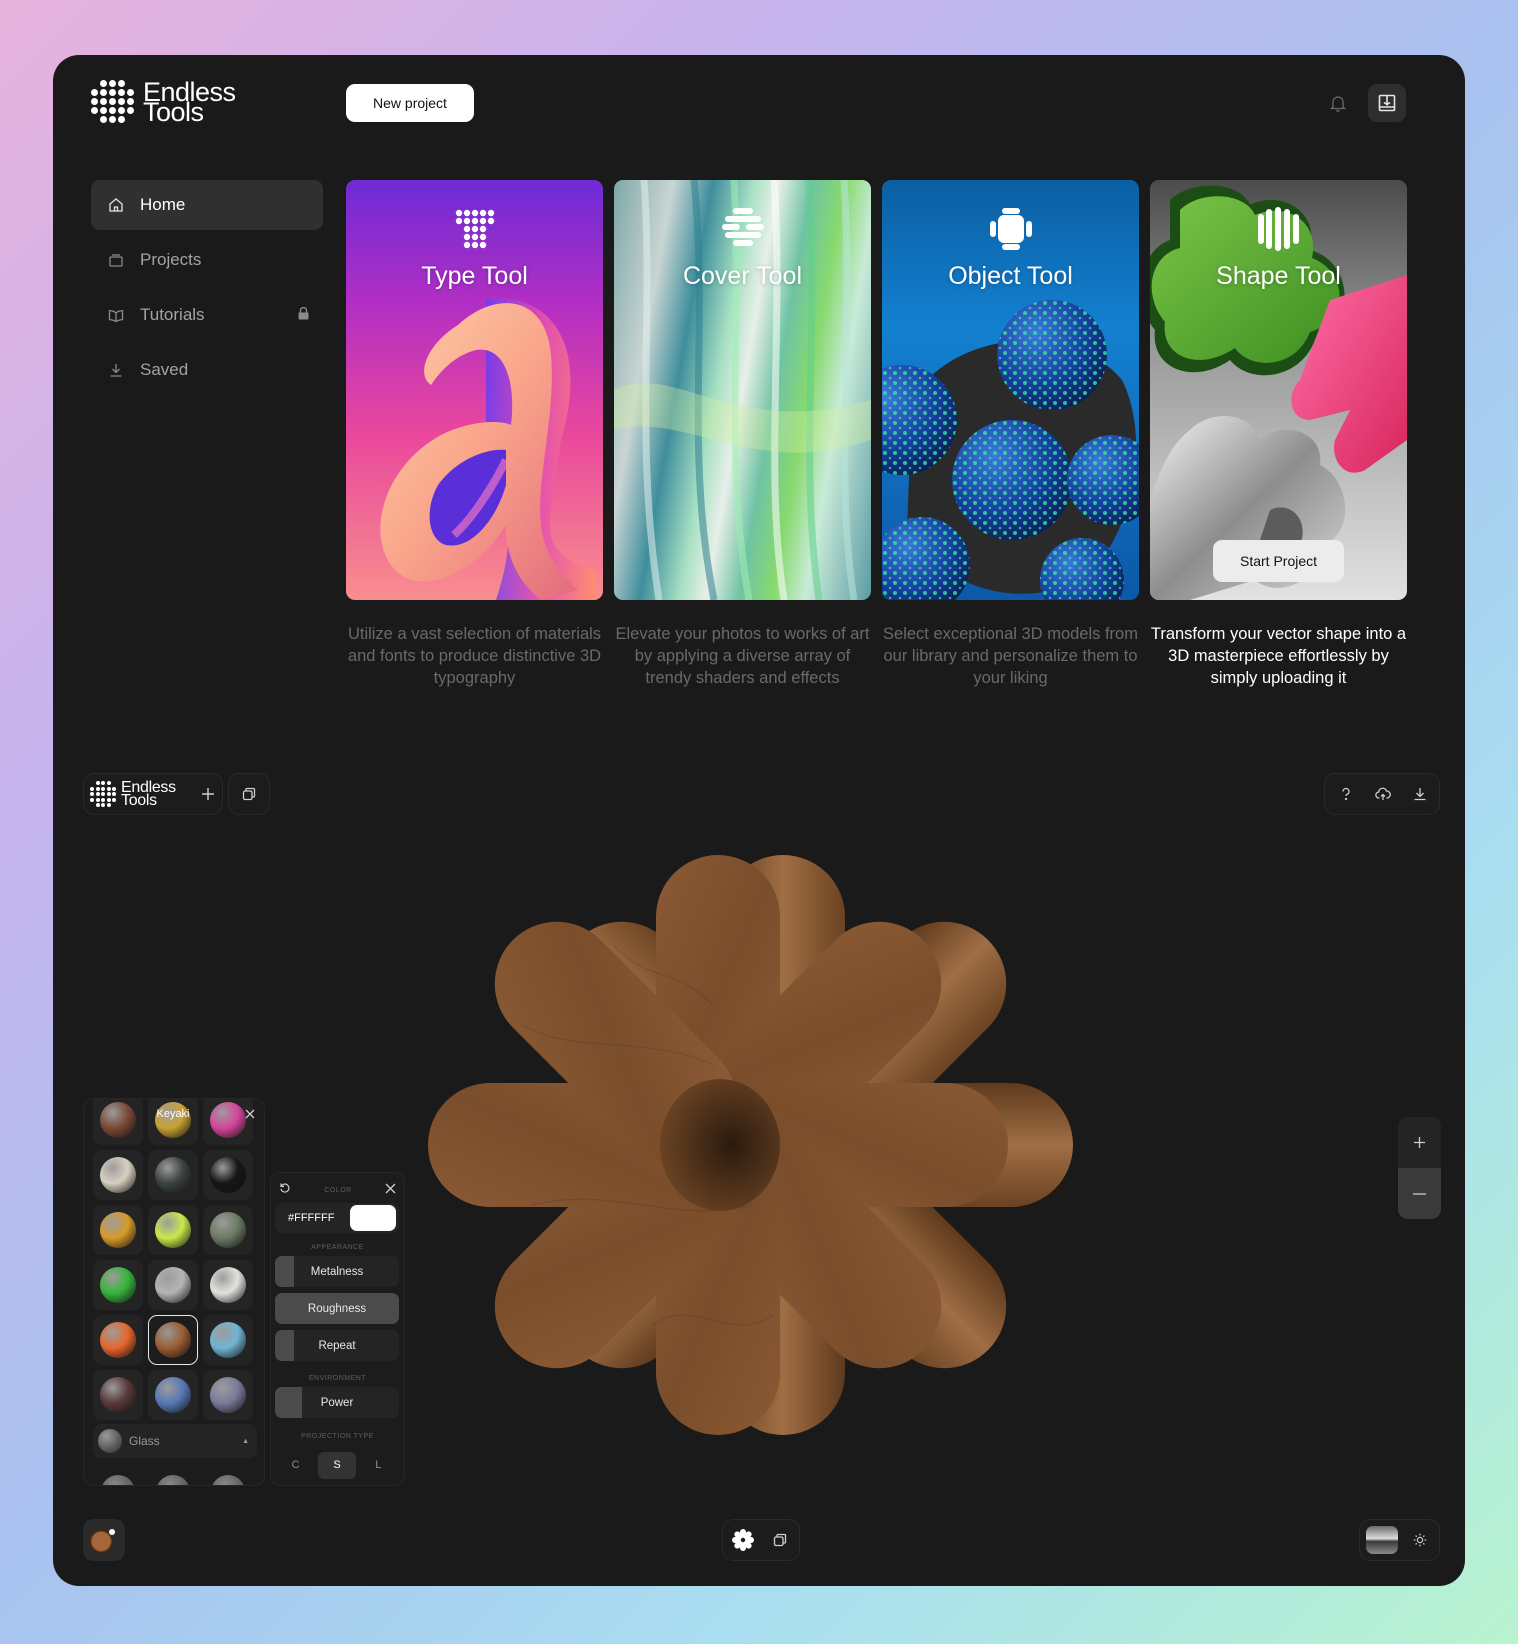 This screenshot has width=1518, height=1644. I want to click on download-icon, so click(1420, 794).